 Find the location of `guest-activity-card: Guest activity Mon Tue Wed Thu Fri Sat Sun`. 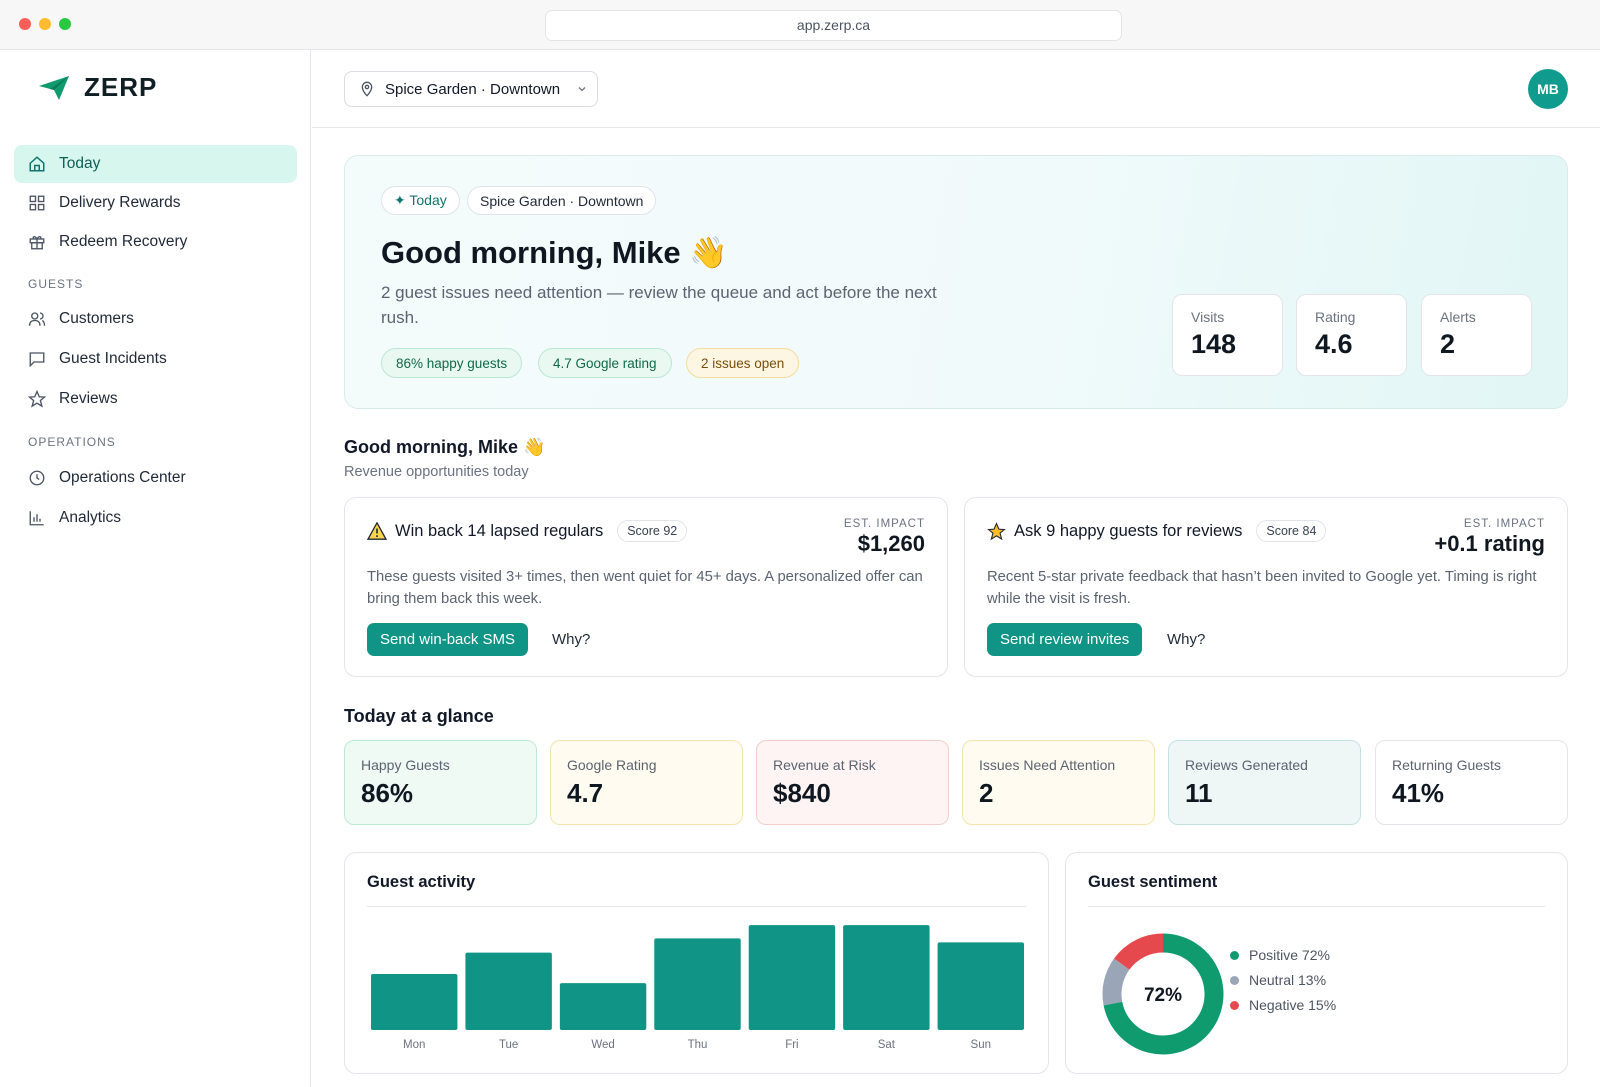

guest-activity-card: Guest activity Mon Tue Wed Thu Fri Sat Sun is located at coordinates (696, 963).